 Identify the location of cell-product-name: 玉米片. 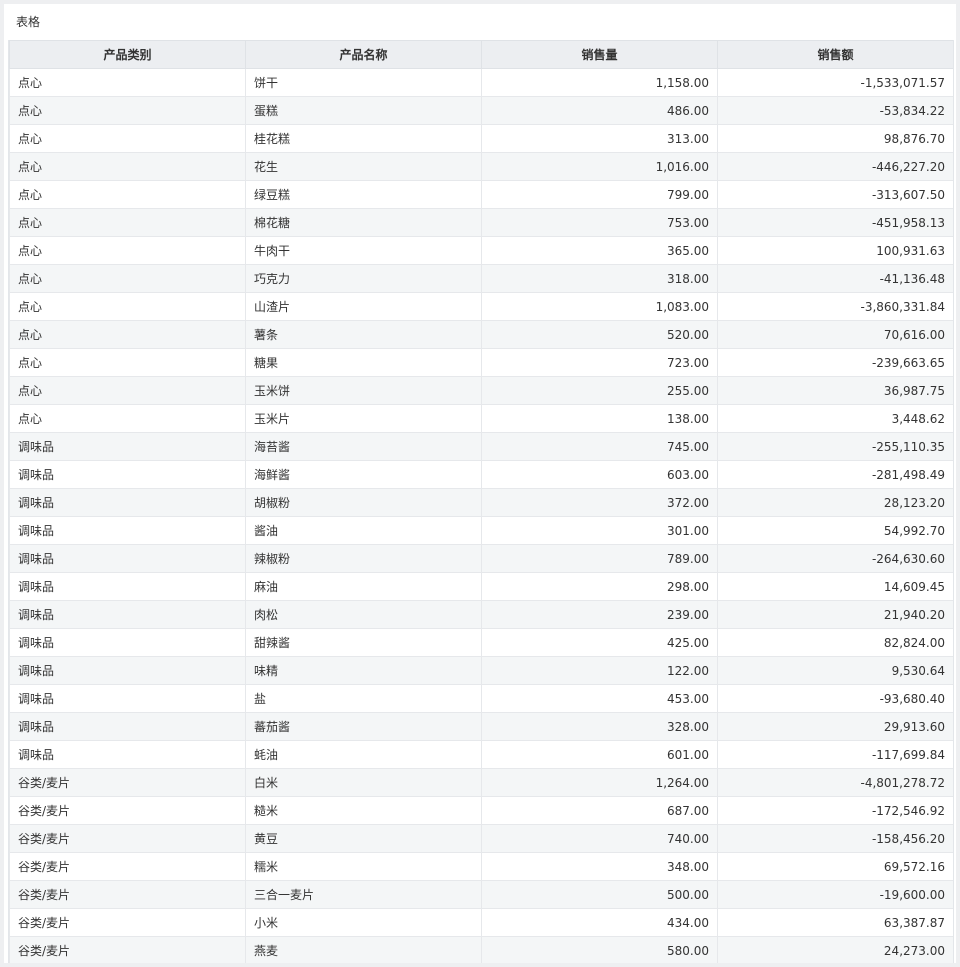
(363, 418).